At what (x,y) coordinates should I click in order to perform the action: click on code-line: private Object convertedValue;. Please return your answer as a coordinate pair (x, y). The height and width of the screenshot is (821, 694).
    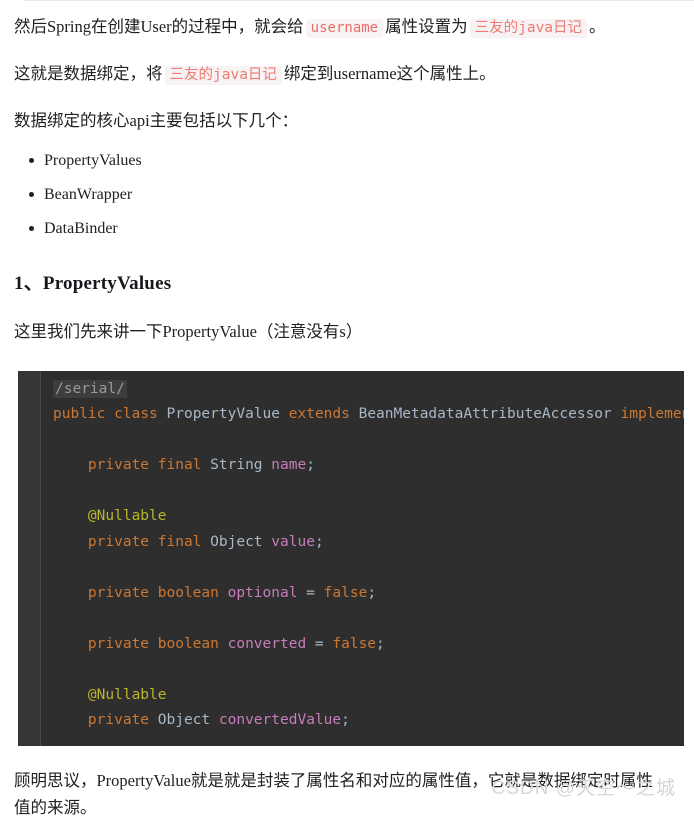
    Looking at the image, I should click on (201, 720).